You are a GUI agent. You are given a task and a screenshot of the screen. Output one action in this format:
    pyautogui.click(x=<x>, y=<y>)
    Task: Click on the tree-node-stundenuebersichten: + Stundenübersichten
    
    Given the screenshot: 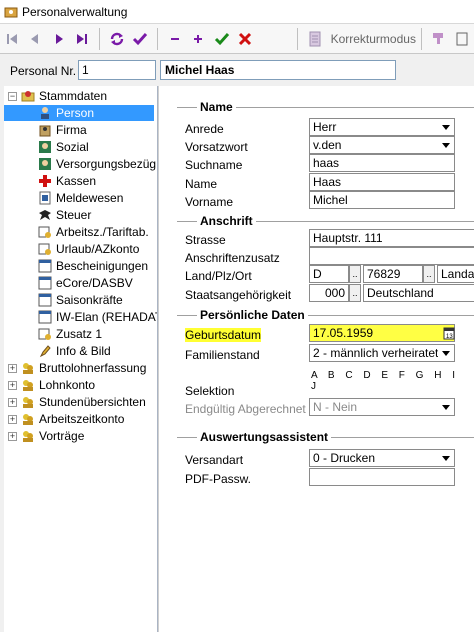 What is the action you would take?
    pyautogui.click(x=77, y=402)
    